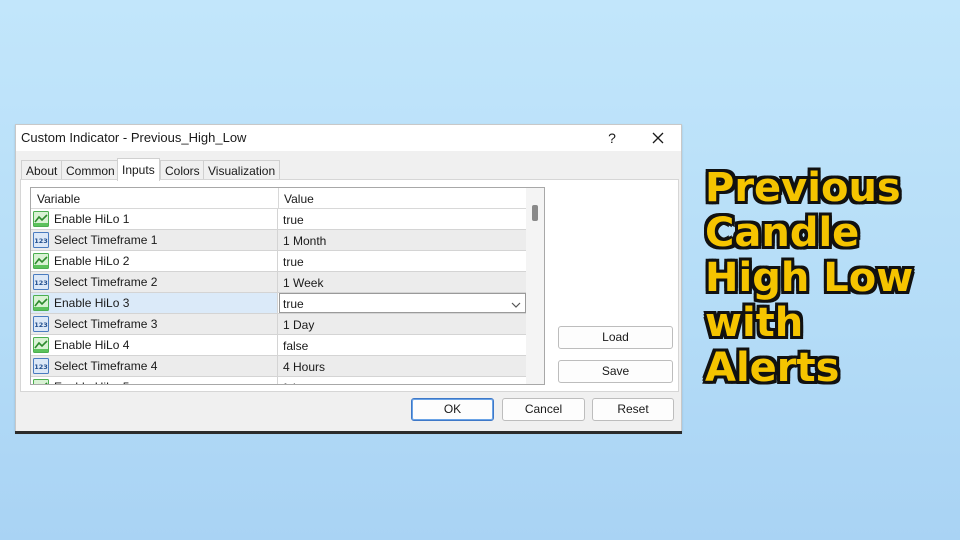  What do you see at coordinates (615, 371) in the screenshot?
I see `save-button: Save` at bounding box center [615, 371].